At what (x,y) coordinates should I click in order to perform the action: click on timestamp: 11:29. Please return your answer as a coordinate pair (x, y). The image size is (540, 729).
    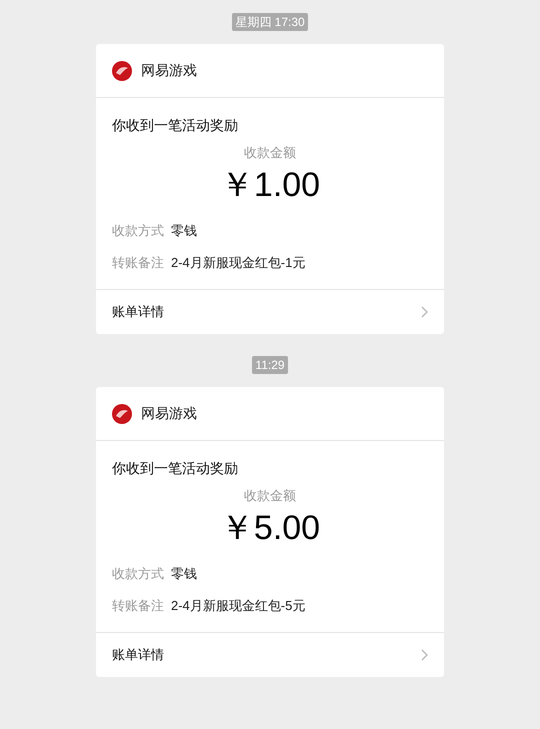
    Looking at the image, I should click on (270, 365).